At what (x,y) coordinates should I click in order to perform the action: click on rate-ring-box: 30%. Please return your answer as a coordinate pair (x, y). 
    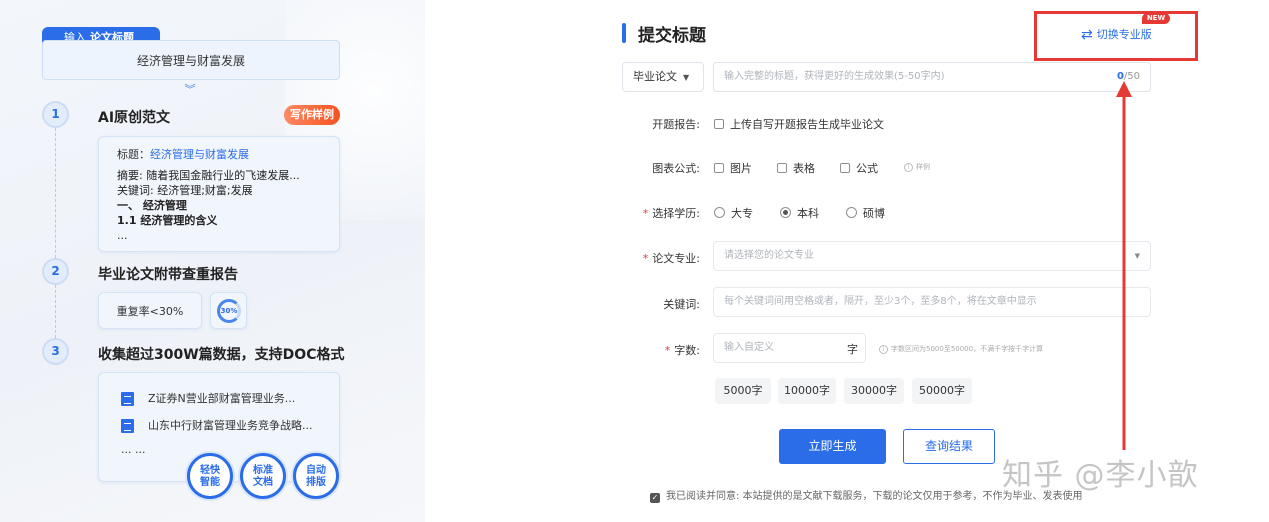
    Looking at the image, I should click on (228, 310).